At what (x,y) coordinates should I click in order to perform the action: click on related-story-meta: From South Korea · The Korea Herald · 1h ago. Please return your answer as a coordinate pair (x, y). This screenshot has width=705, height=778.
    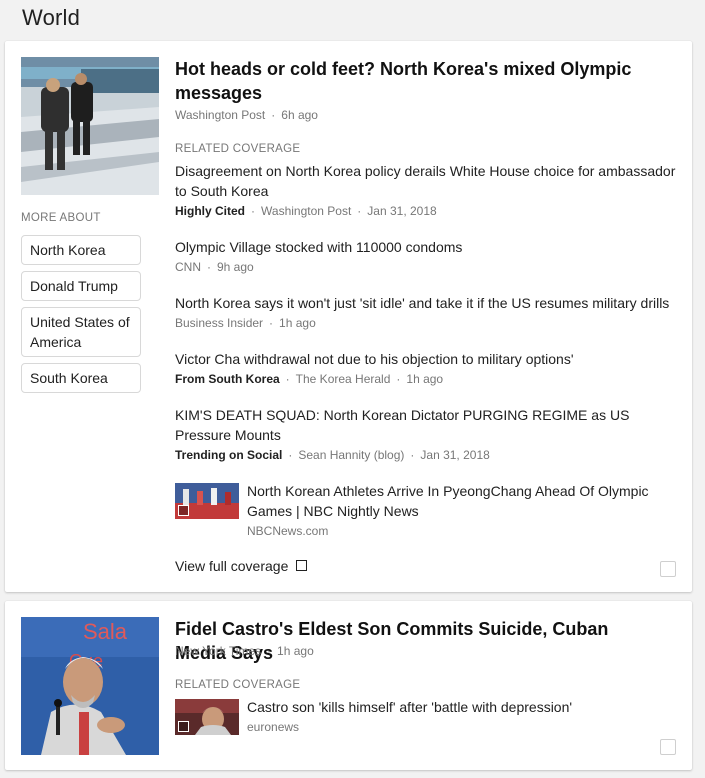
    Looking at the image, I should click on (309, 379).